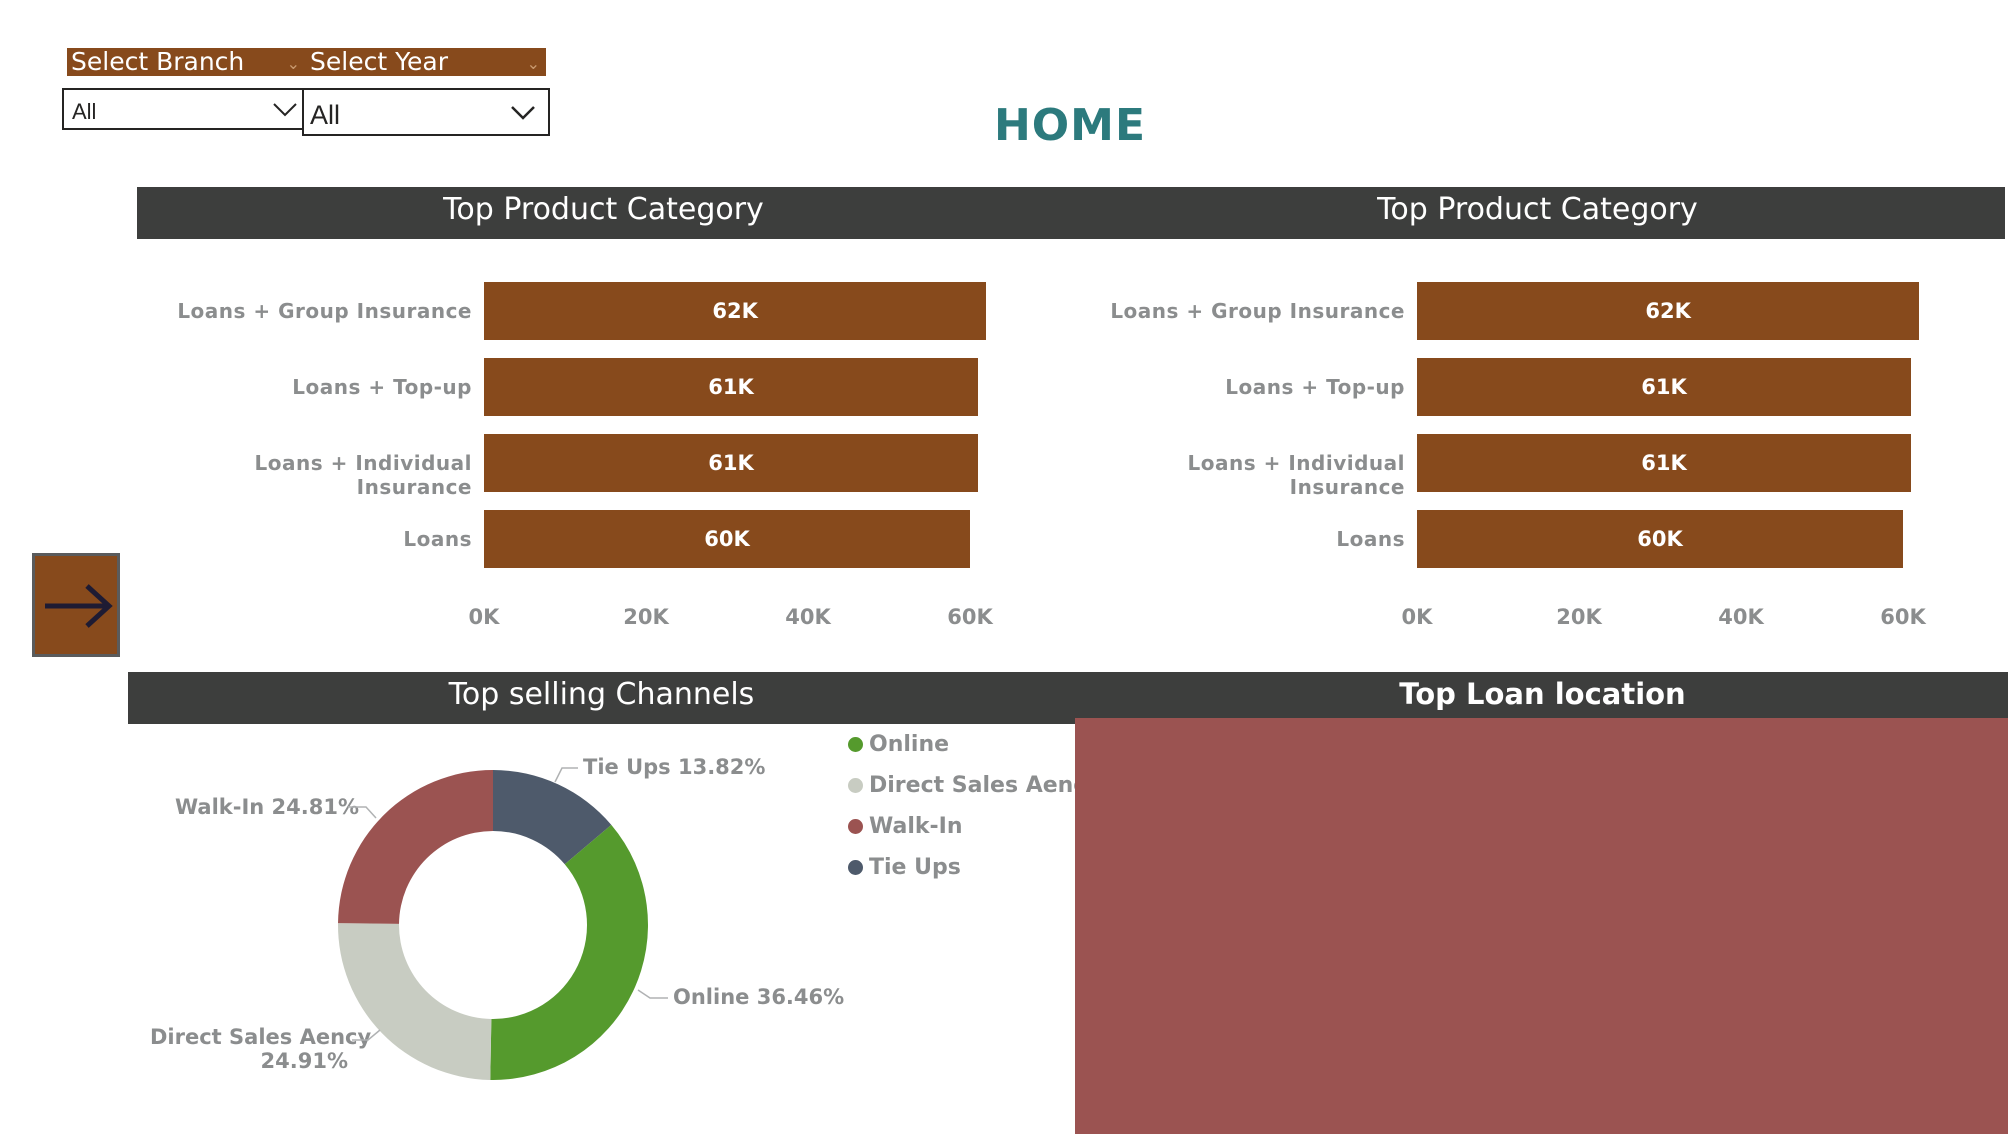 Image resolution: width=2008 pixels, height=1148 pixels. I want to click on legend-label: Online, so click(909, 744).